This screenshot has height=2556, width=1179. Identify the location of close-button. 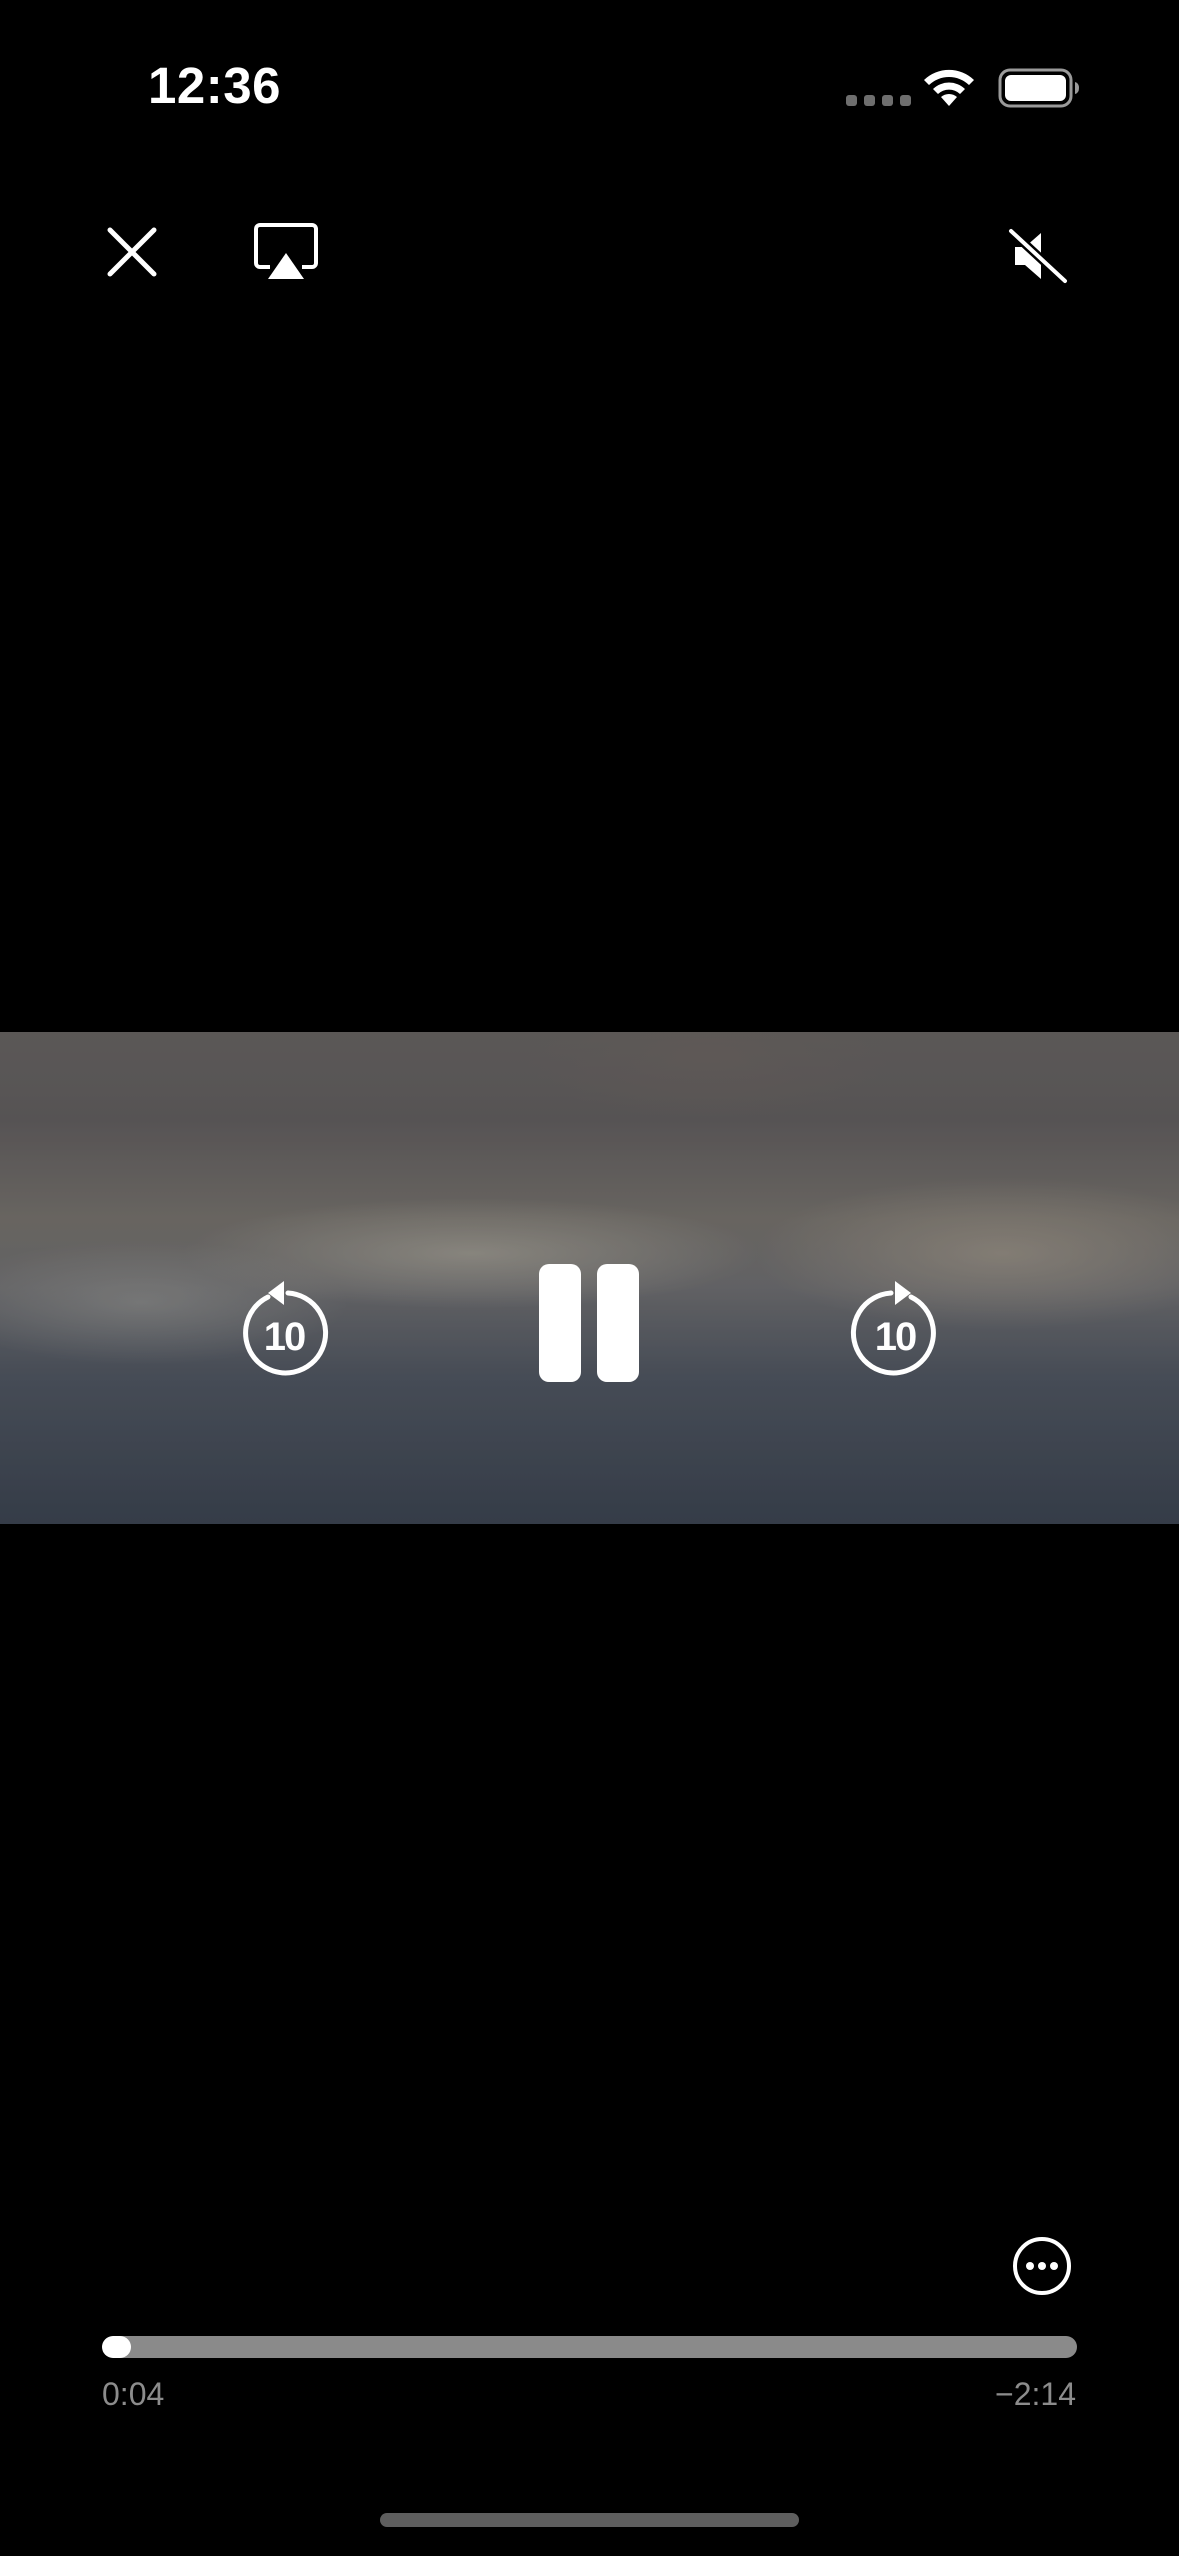
(132, 252).